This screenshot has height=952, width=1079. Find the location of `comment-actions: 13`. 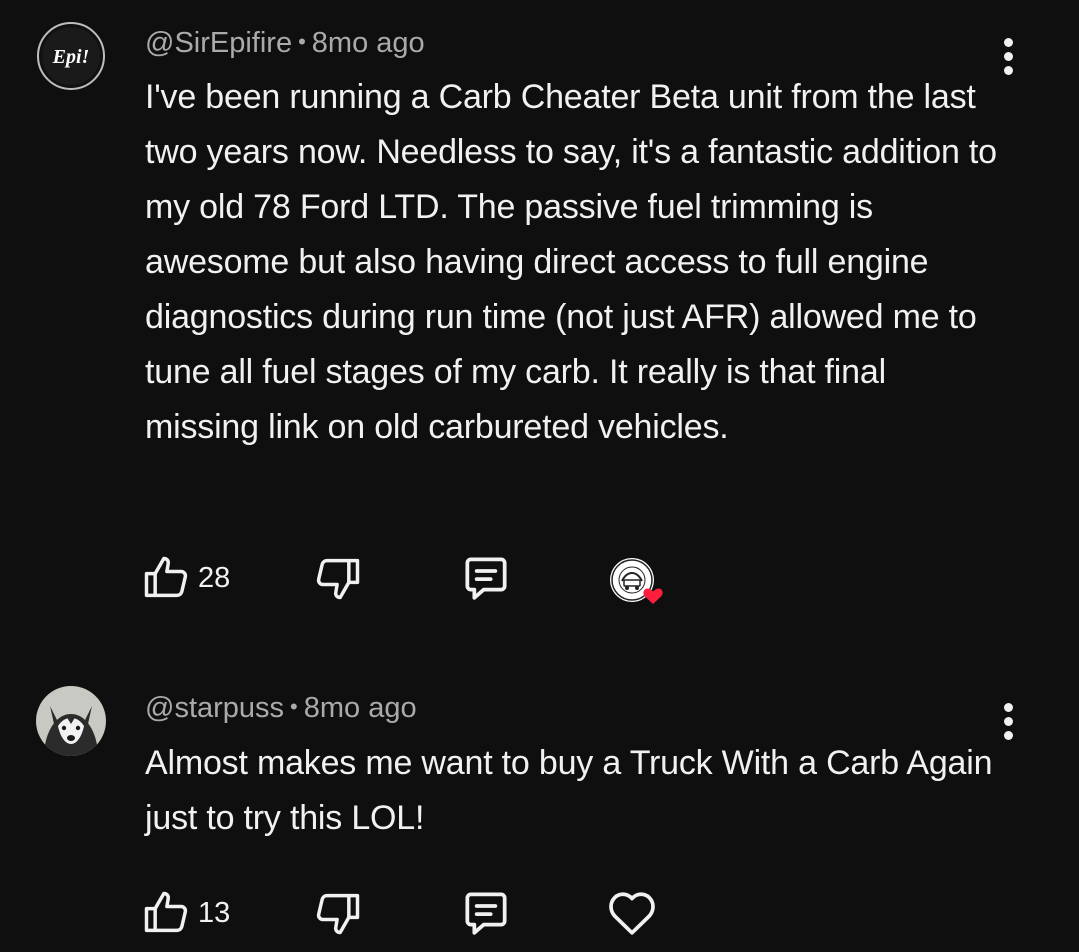

comment-actions: 13 is located at coordinates (420, 913).